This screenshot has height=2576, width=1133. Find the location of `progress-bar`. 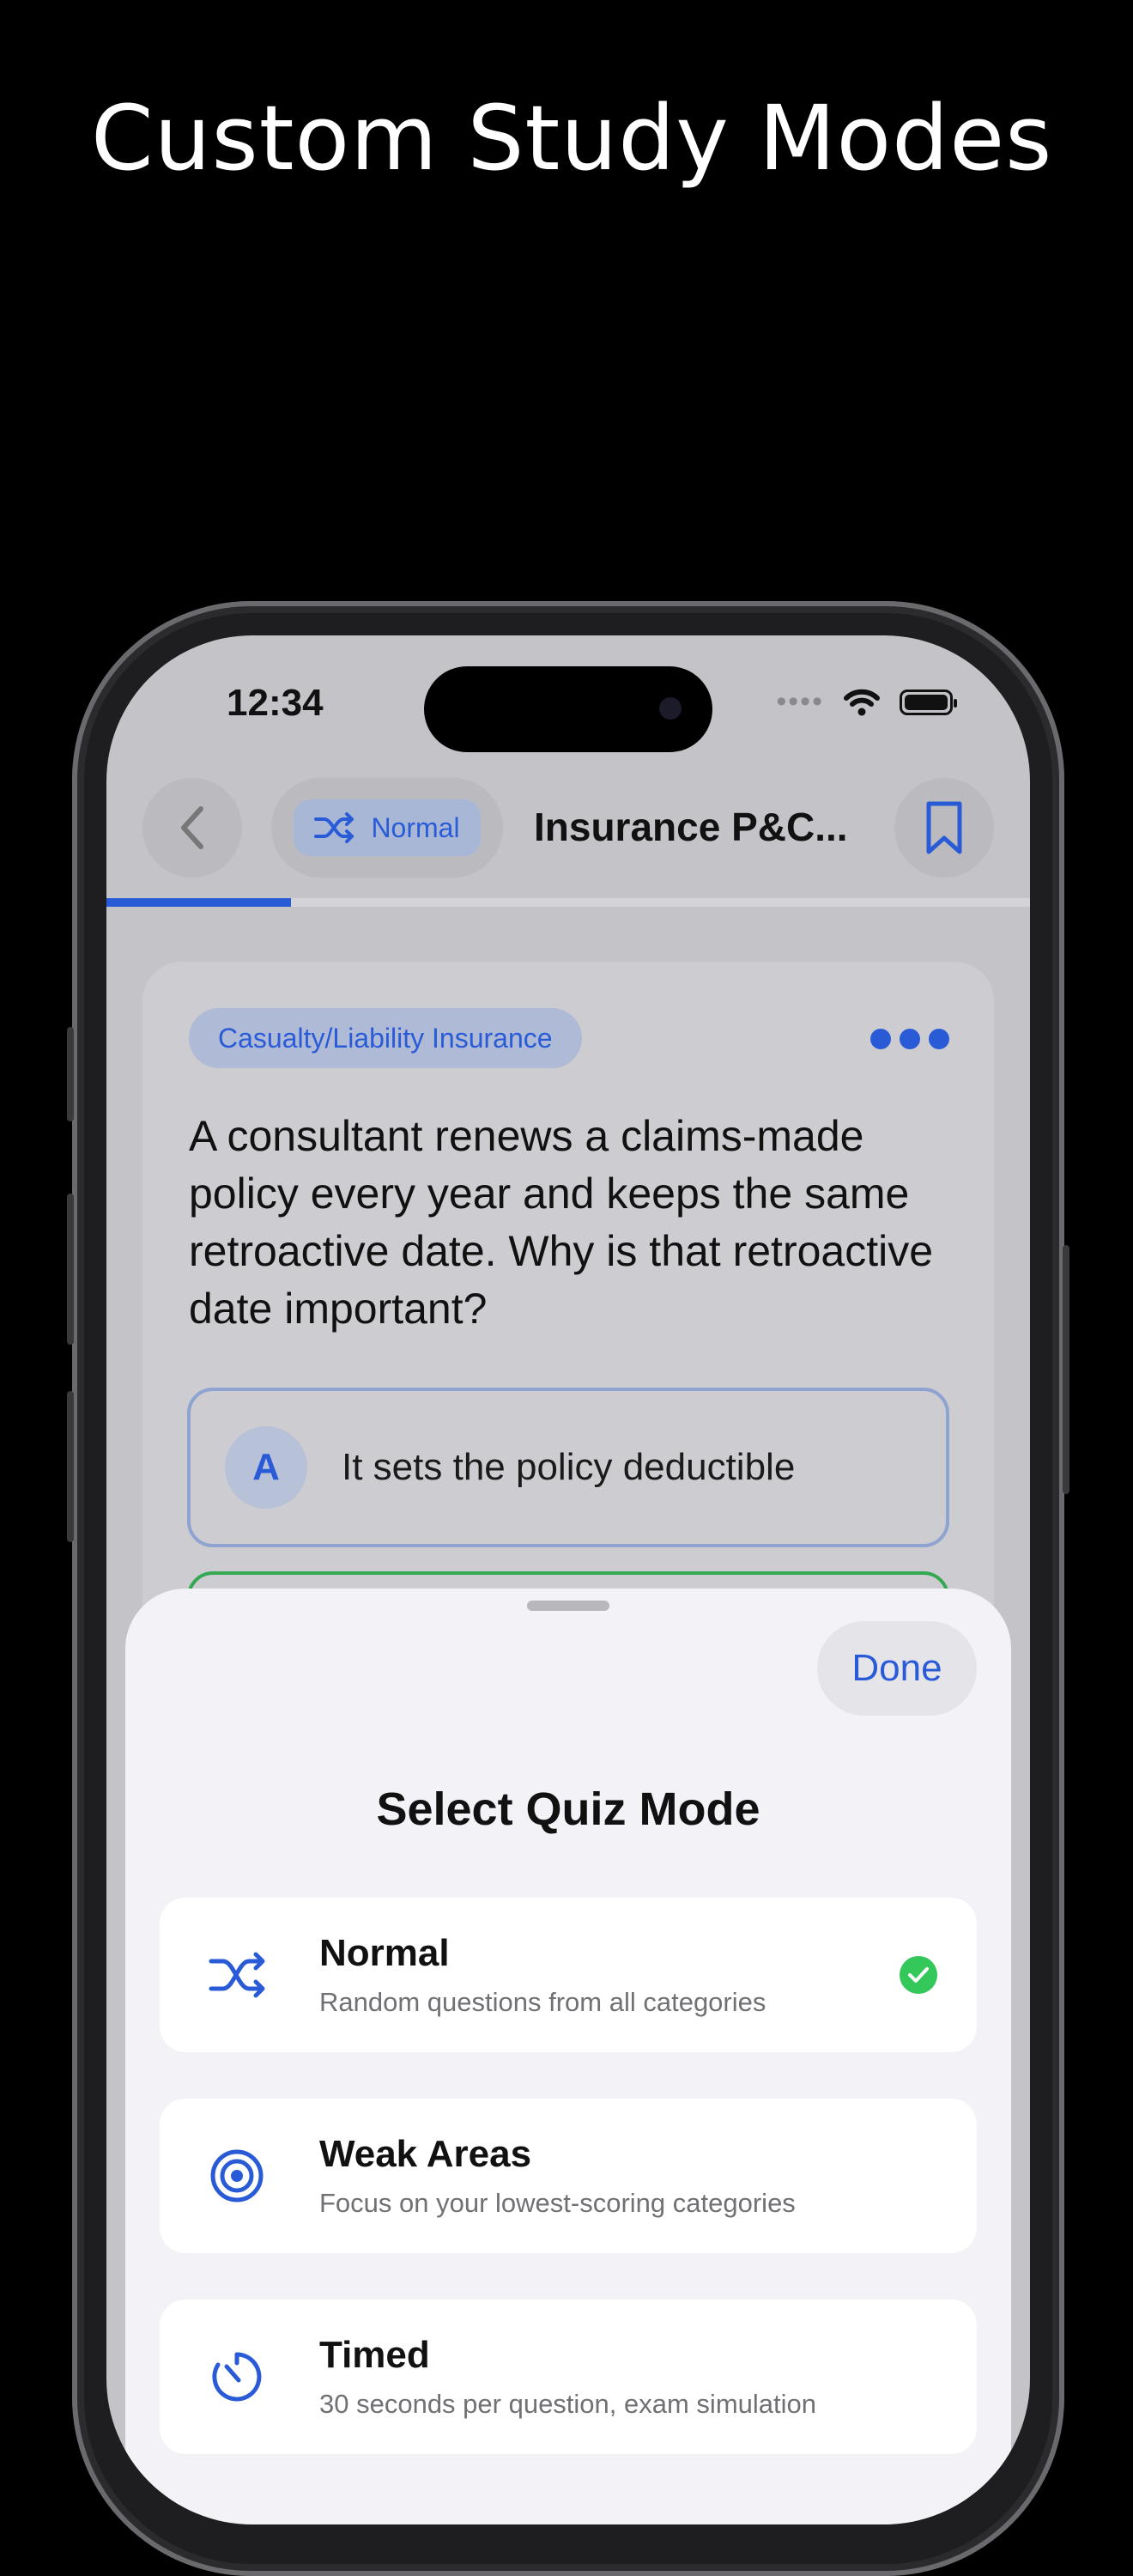

progress-bar is located at coordinates (568, 903).